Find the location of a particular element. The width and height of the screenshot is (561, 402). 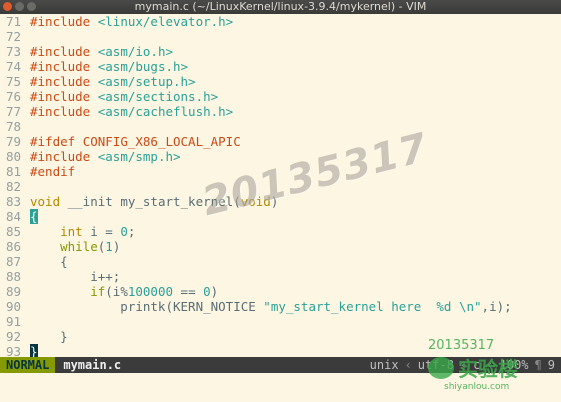

line-number: 84 is located at coordinates (14, 216).